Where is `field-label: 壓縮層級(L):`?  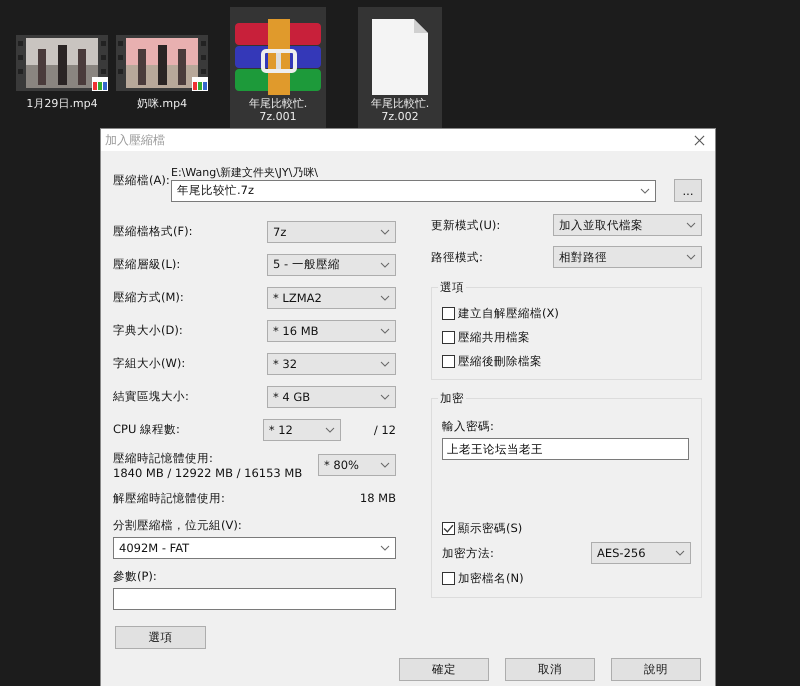
field-label: 壓縮層級(L): is located at coordinates (146, 264).